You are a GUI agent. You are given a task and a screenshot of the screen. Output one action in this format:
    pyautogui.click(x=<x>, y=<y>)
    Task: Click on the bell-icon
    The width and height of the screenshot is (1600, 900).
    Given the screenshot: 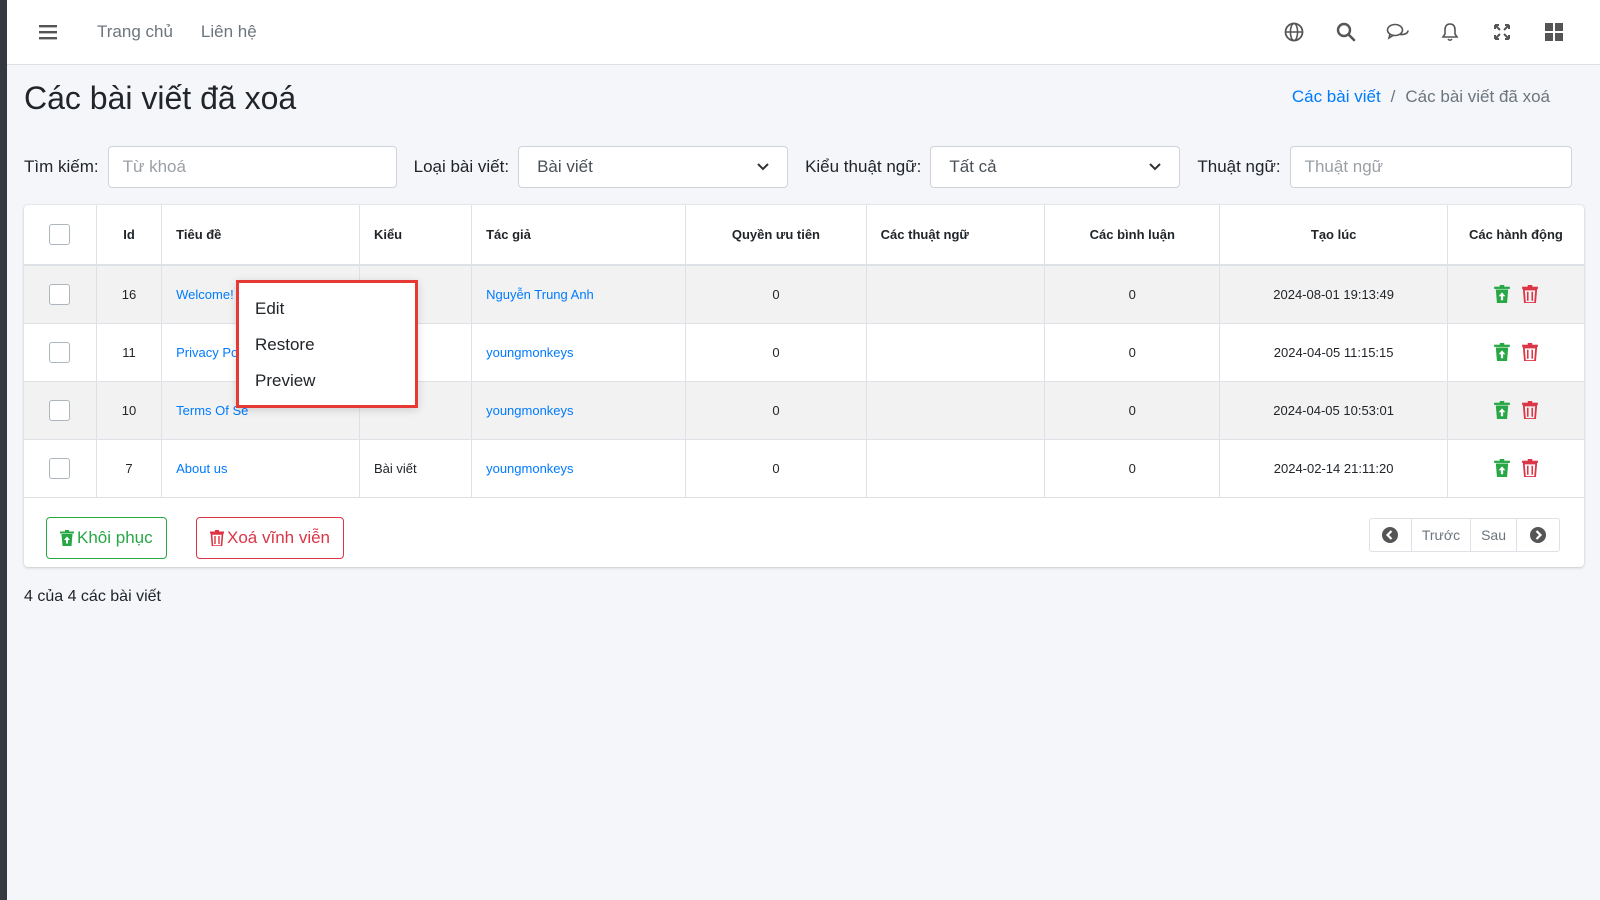 What is the action you would take?
    pyautogui.click(x=1450, y=32)
    